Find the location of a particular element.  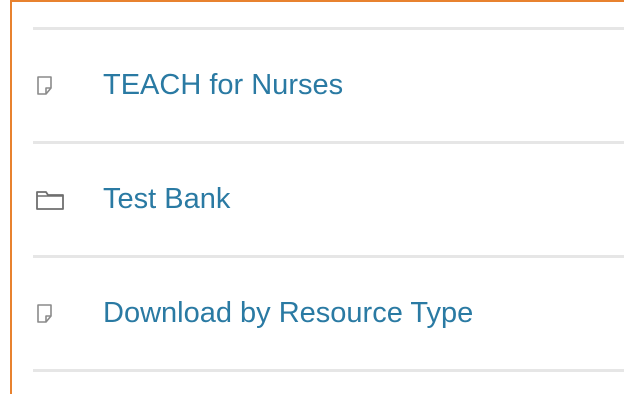

list-item-label: TEACH for Nurses is located at coordinates (223, 85).